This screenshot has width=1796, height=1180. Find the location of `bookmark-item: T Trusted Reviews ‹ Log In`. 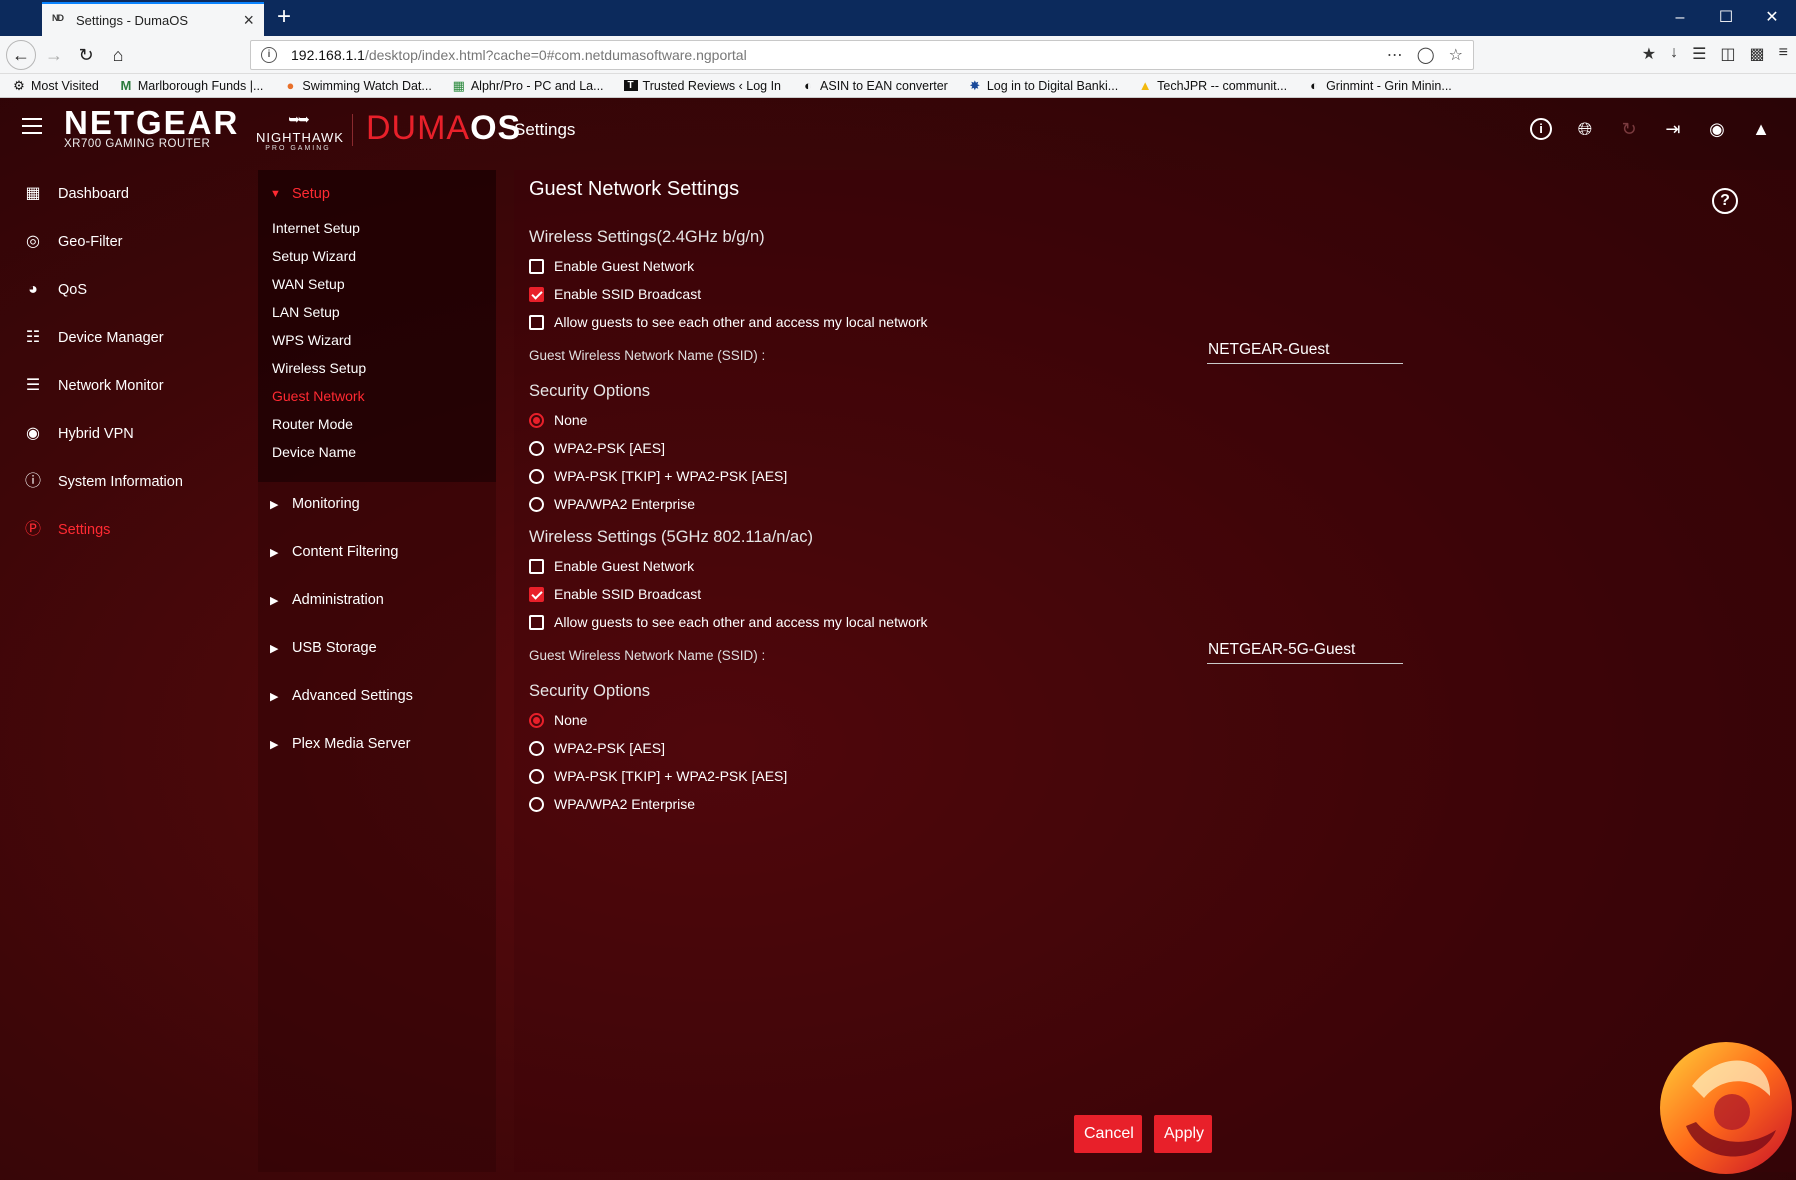

bookmark-item: T Trusted Reviews ‹ Log In is located at coordinates (702, 86).